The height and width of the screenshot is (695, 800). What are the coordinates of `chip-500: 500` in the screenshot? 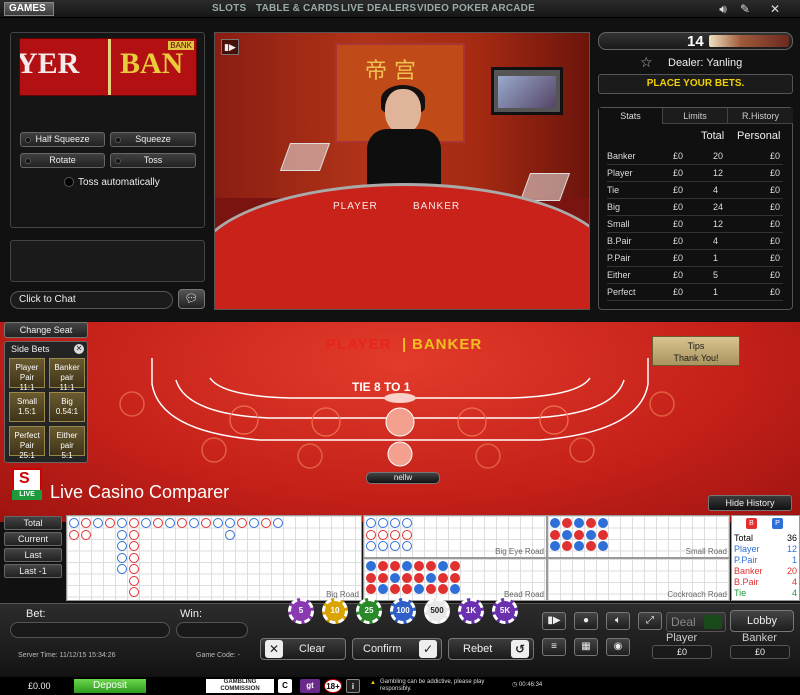 It's located at (437, 611).